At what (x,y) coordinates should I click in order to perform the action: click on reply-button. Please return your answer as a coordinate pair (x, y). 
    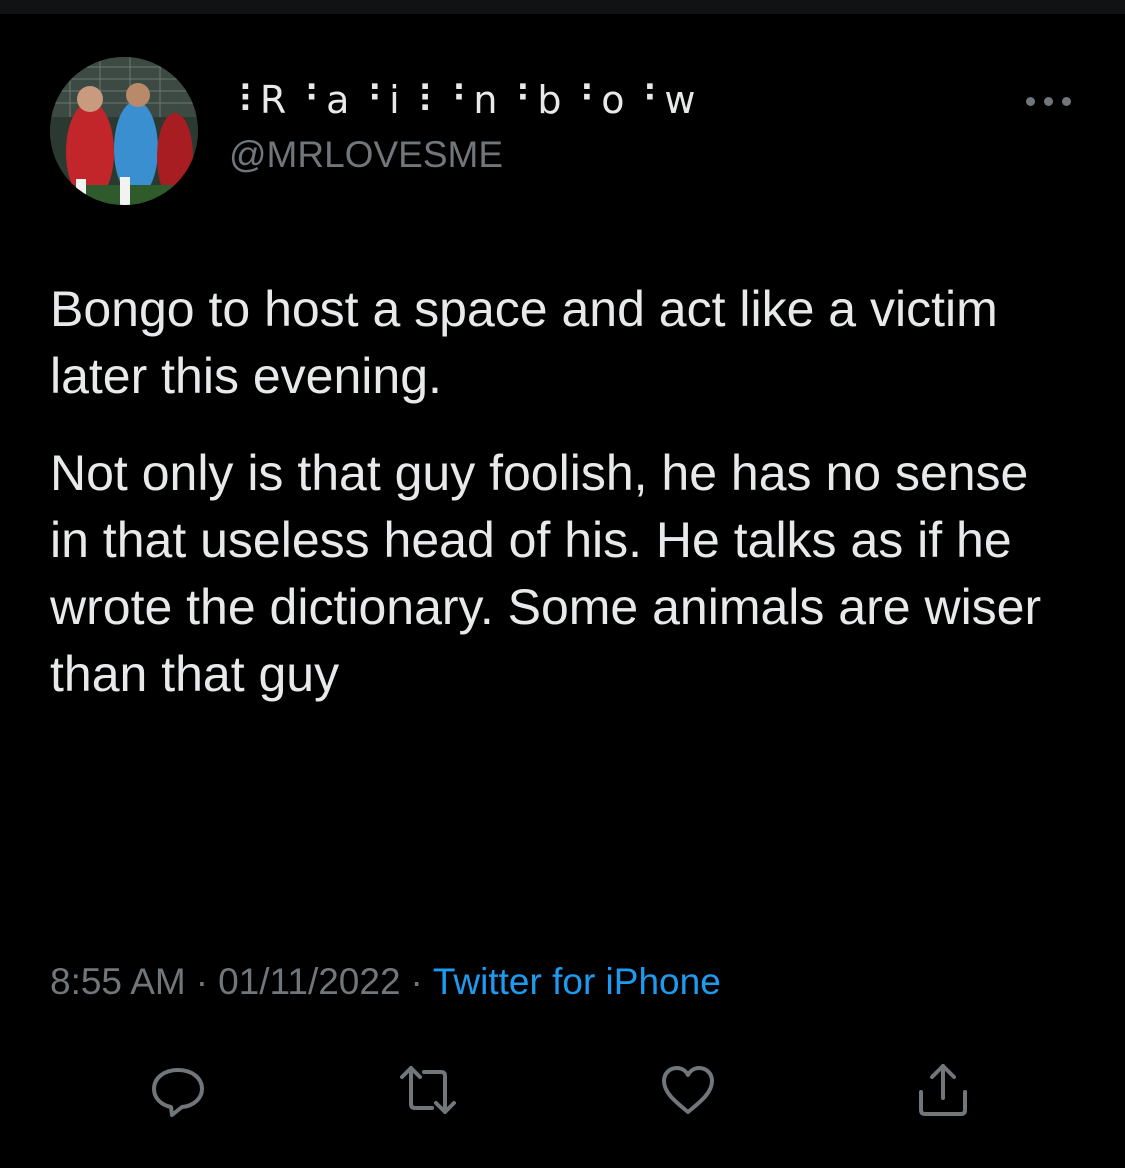
    Looking at the image, I should click on (178, 1090).